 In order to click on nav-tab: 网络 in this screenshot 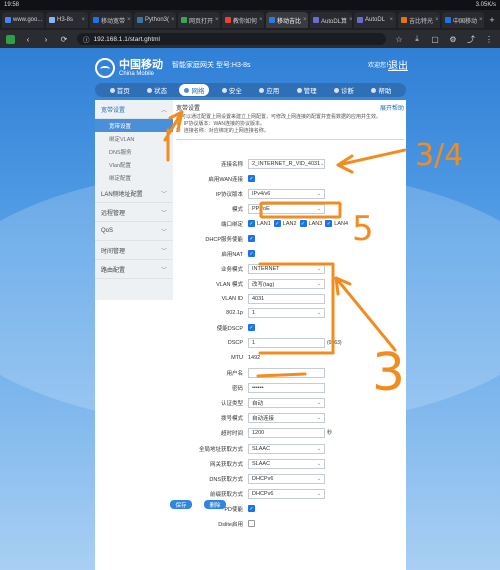, I will do `click(194, 90)`.